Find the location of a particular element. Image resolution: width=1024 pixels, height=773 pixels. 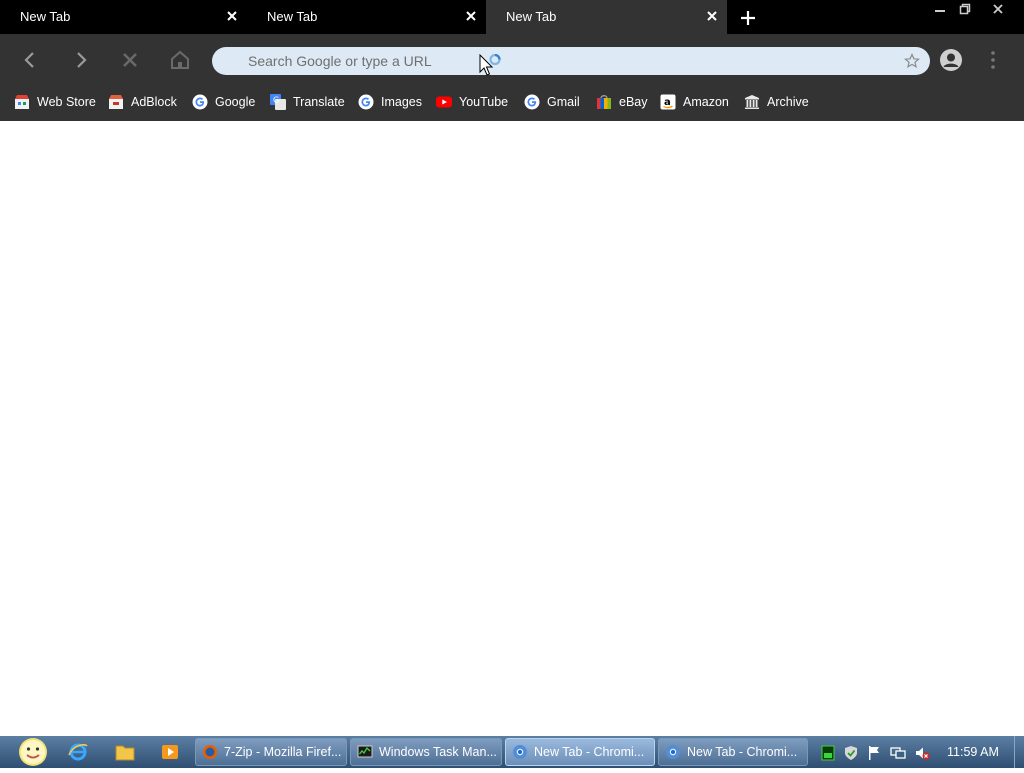

folder-icon is located at coordinates (125, 752).